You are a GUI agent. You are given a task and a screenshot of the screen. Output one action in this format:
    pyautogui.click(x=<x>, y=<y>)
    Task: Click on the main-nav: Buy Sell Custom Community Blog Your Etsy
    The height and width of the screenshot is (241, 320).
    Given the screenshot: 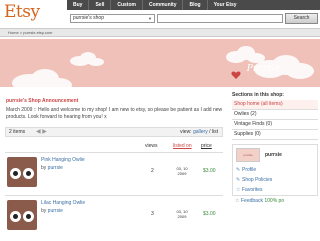 What is the action you would take?
    pyautogui.click(x=193, y=5)
    